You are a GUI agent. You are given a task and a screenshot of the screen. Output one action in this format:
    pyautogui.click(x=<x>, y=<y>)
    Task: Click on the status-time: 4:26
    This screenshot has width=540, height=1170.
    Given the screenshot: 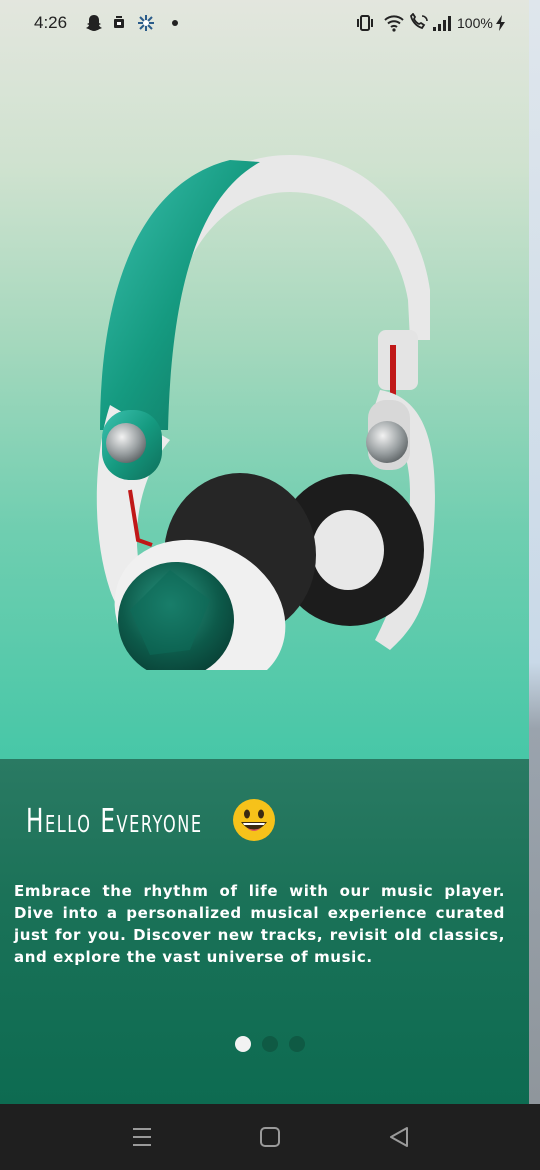 What is the action you would take?
    pyautogui.click(x=51, y=22)
    